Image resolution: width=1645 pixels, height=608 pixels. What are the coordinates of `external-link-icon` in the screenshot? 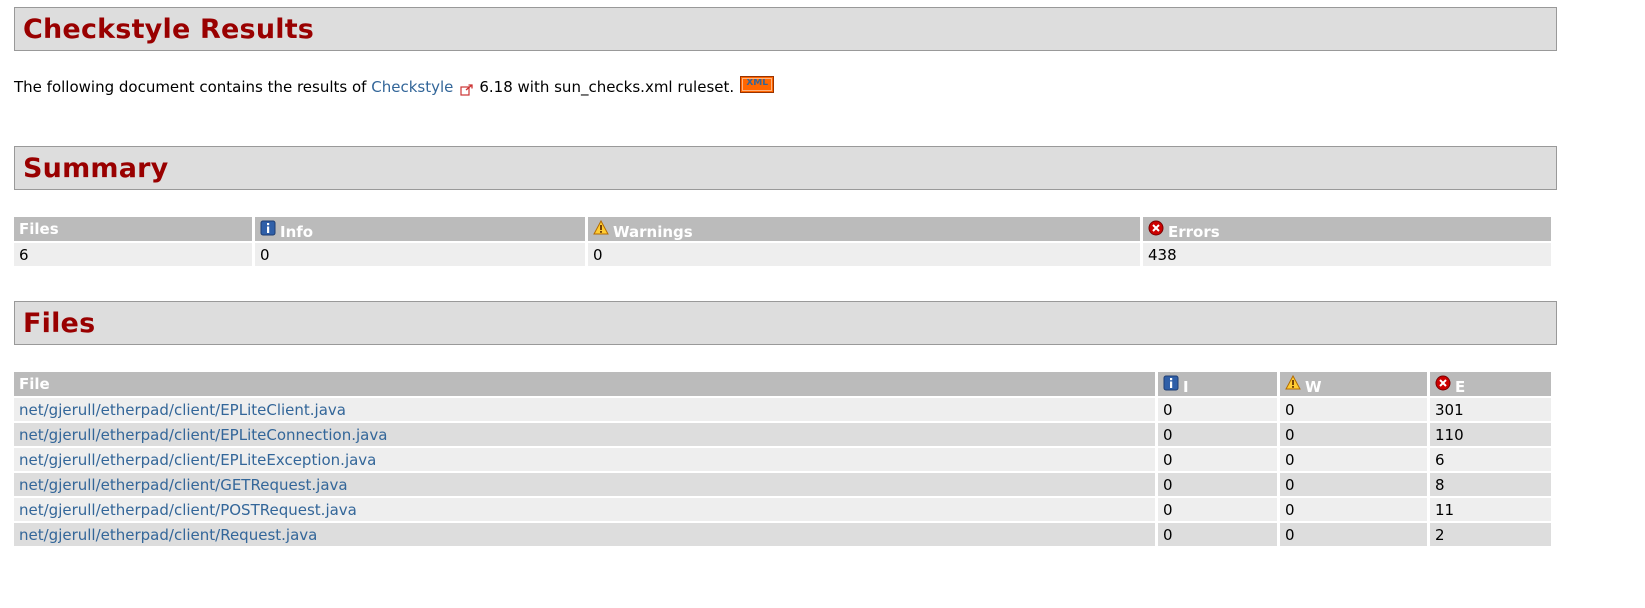 It's located at (467, 88).